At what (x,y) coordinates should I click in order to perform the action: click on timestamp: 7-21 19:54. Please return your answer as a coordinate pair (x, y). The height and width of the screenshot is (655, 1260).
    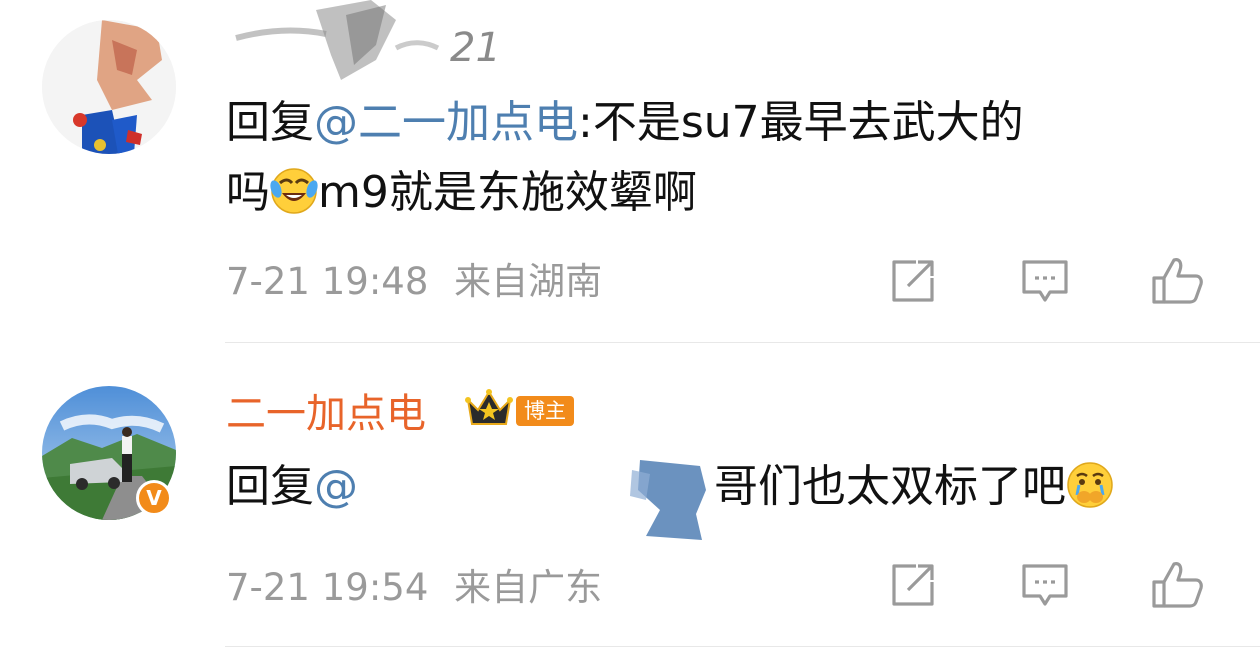
    Looking at the image, I should click on (327, 587).